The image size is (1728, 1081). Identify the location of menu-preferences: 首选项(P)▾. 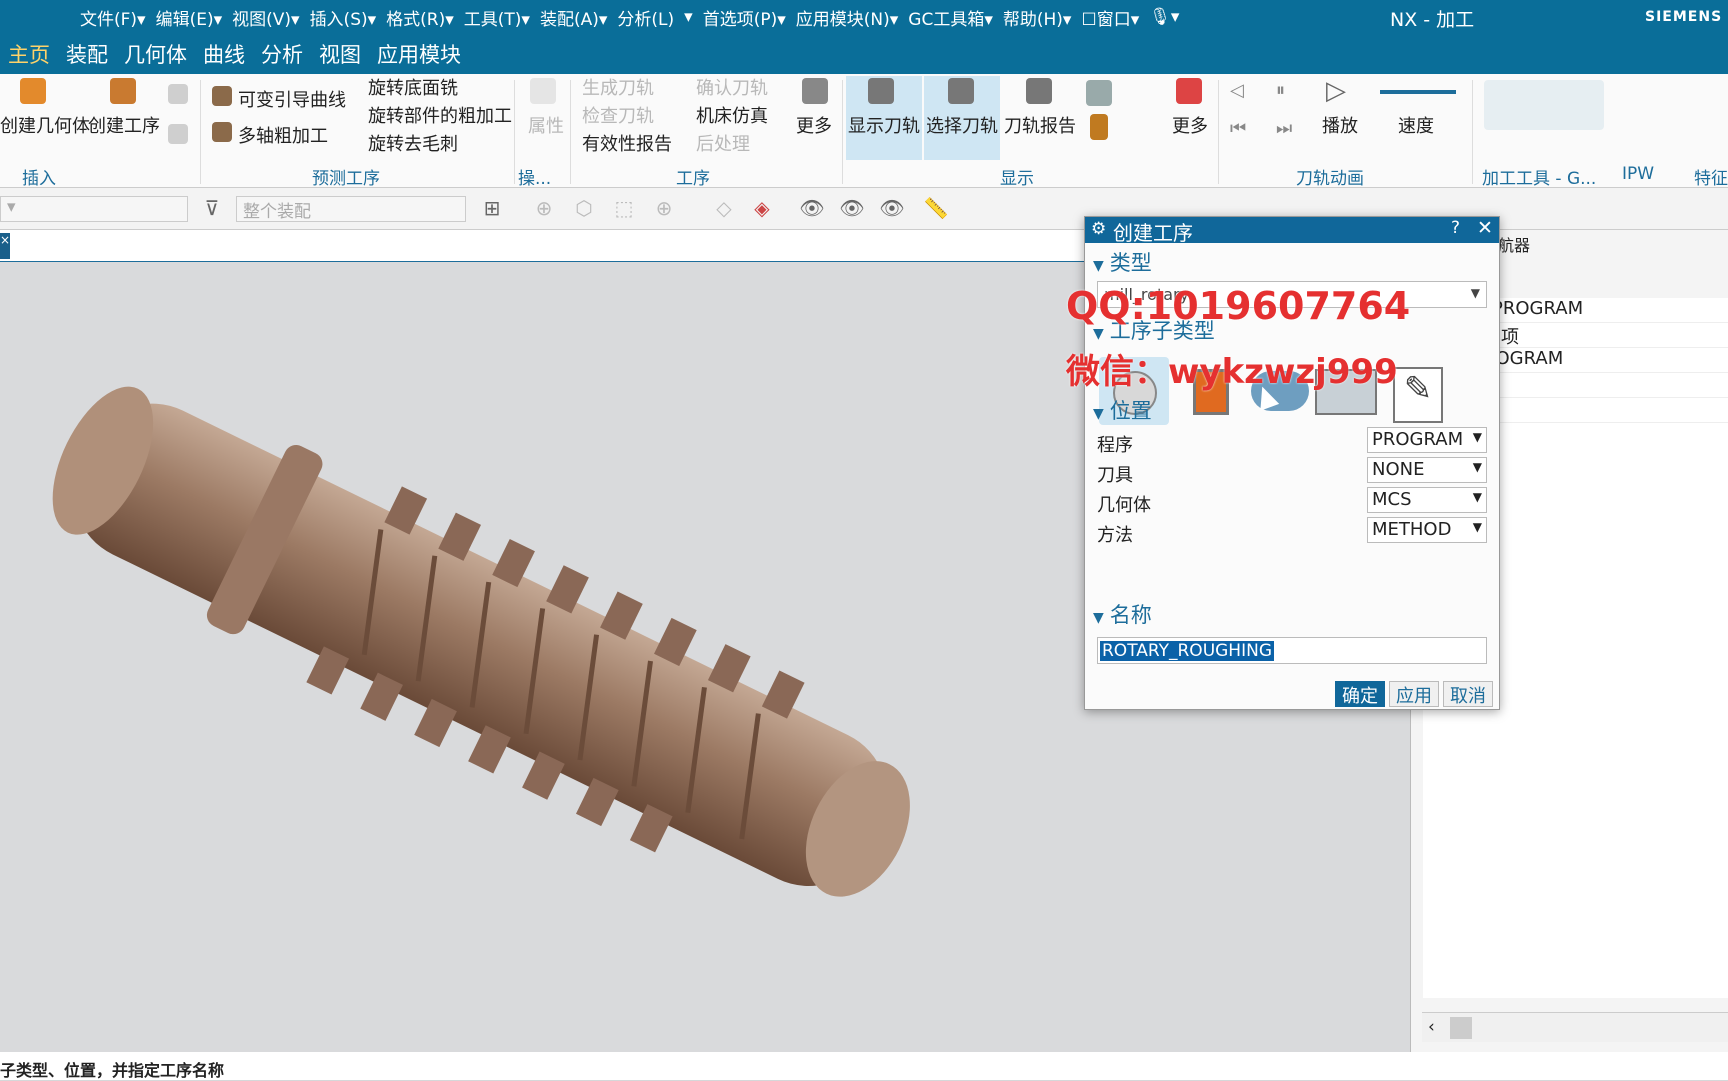
(744, 17).